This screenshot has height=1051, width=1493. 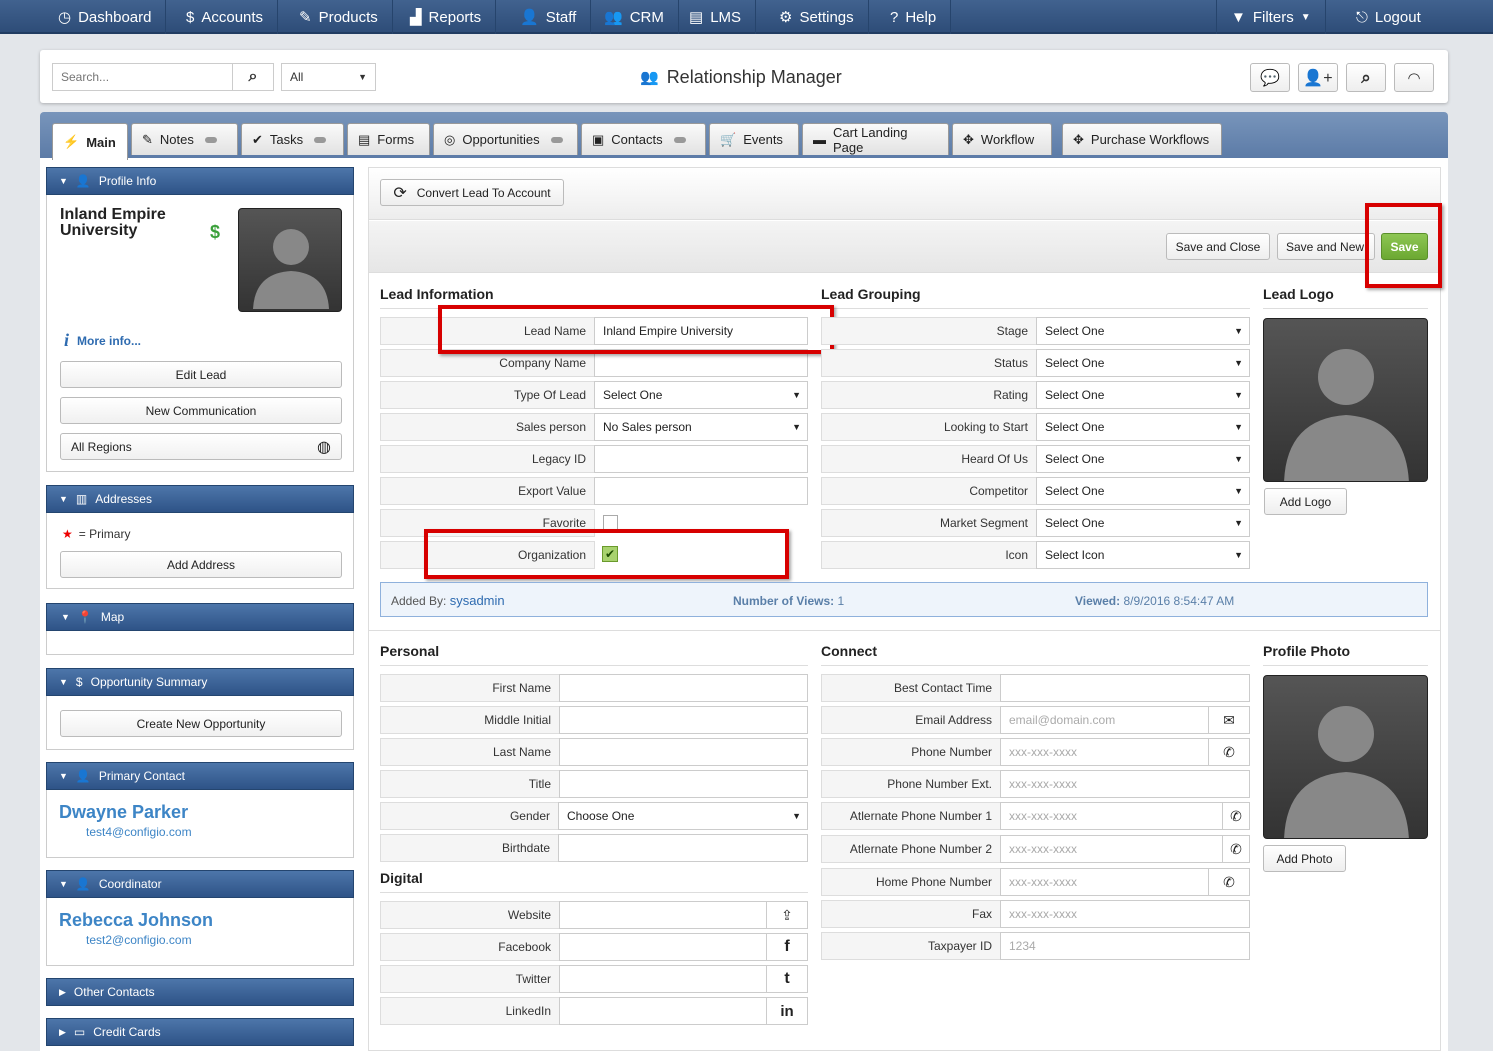 I want to click on primary-contact-email: test4@configio.com, so click(x=139, y=832).